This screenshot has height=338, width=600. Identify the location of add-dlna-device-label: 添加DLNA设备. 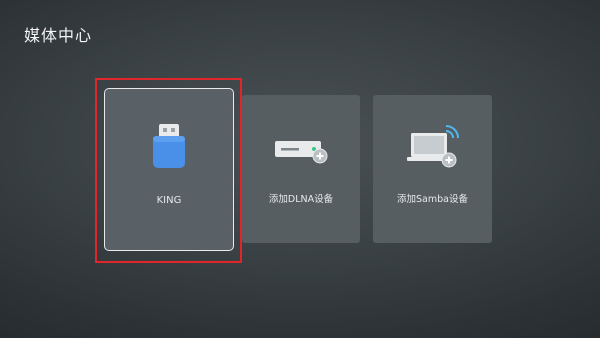
(301, 199).